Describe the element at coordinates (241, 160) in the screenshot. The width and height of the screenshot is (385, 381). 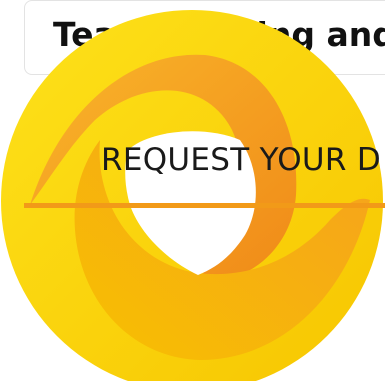
I see `request-demo-button: REQUEST YOUR D` at that location.